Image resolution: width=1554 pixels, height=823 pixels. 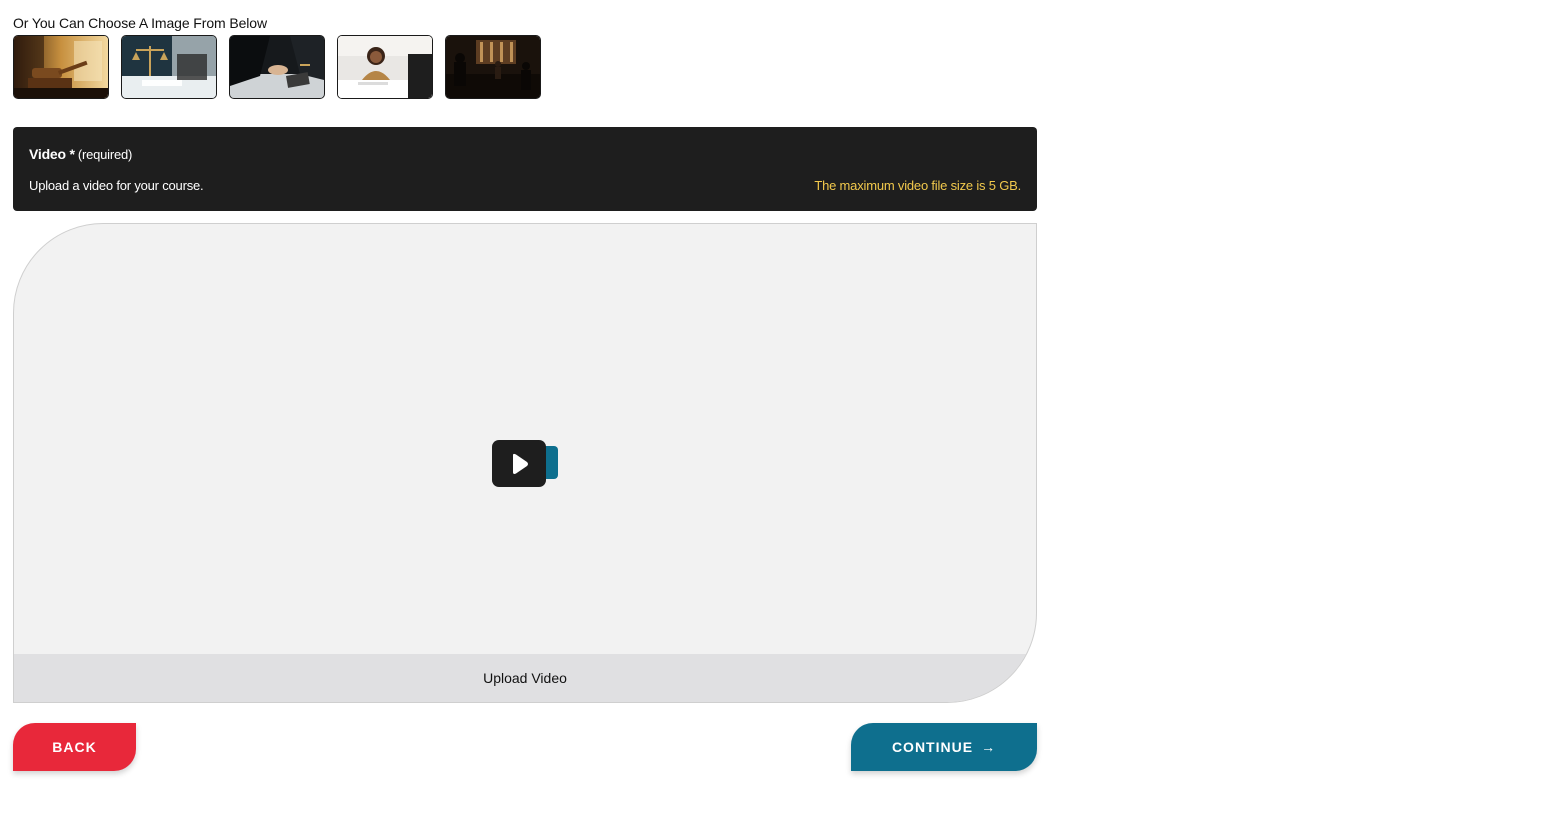 I want to click on scales-of-justice-image, so click(x=169, y=67).